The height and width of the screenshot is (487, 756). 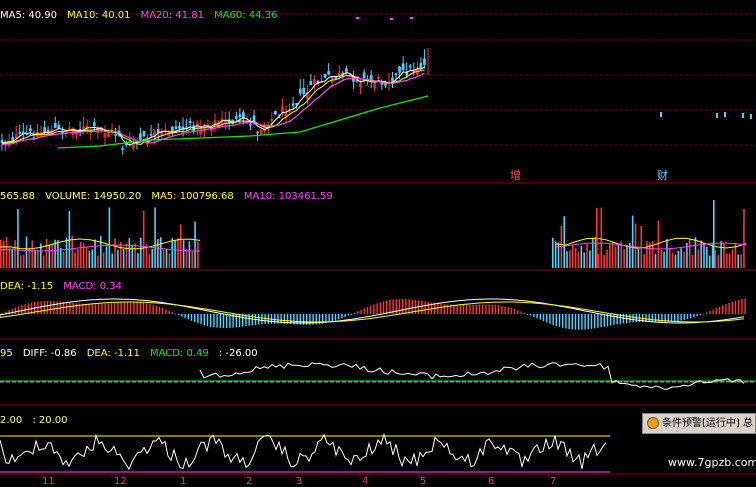 What do you see at coordinates (238, 353) in the screenshot?
I see `macd2-extra: : -26.00` at bounding box center [238, 353].